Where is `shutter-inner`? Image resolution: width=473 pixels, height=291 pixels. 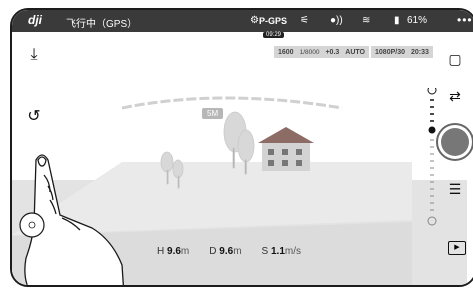
shutter-inner is located at coordinates (455, 142).